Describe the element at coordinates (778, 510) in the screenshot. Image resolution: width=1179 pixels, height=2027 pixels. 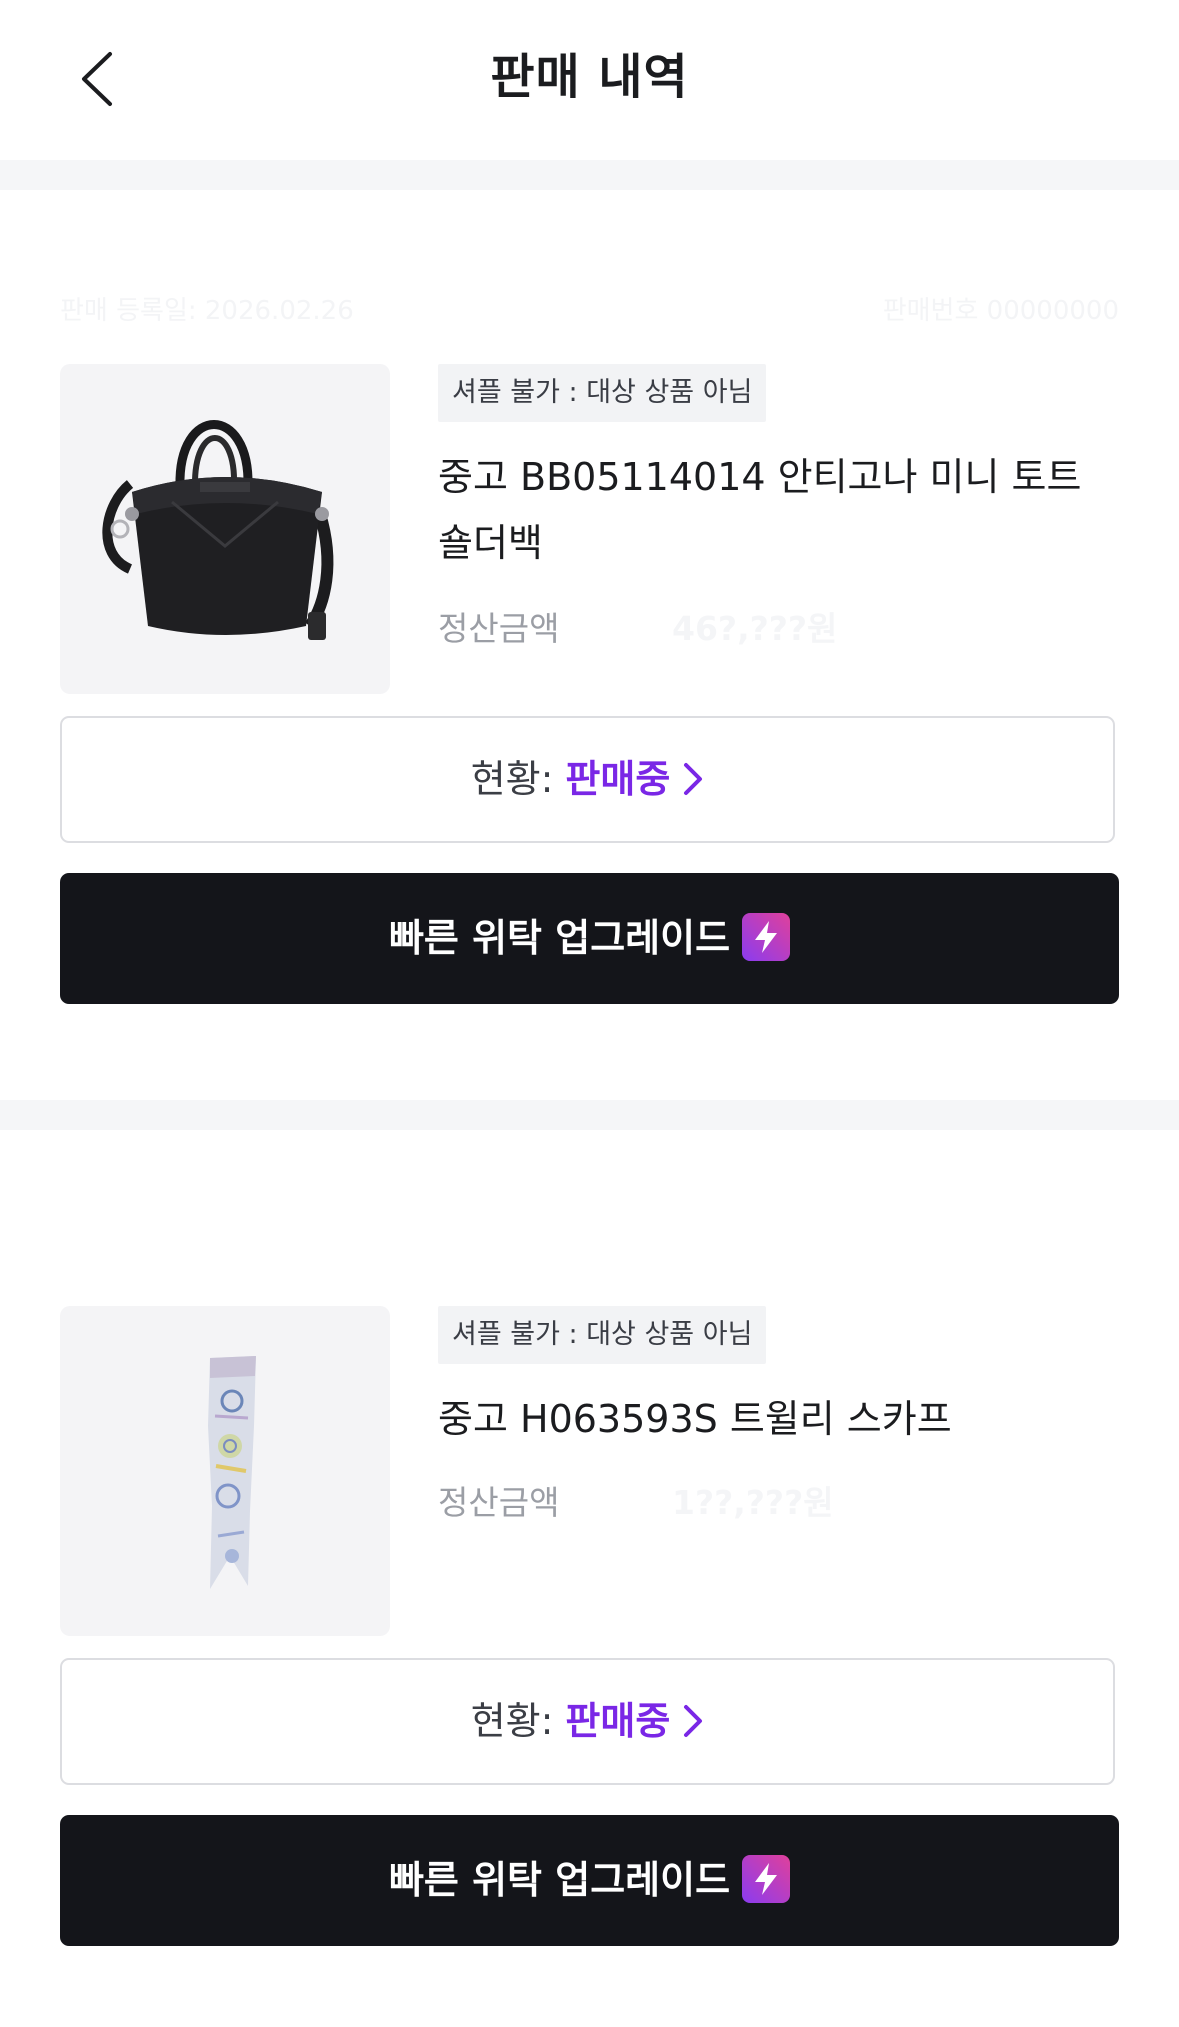
I see `product-title: 중고 BB05114014 안티고나 미니 토트 숄더백` at that location.